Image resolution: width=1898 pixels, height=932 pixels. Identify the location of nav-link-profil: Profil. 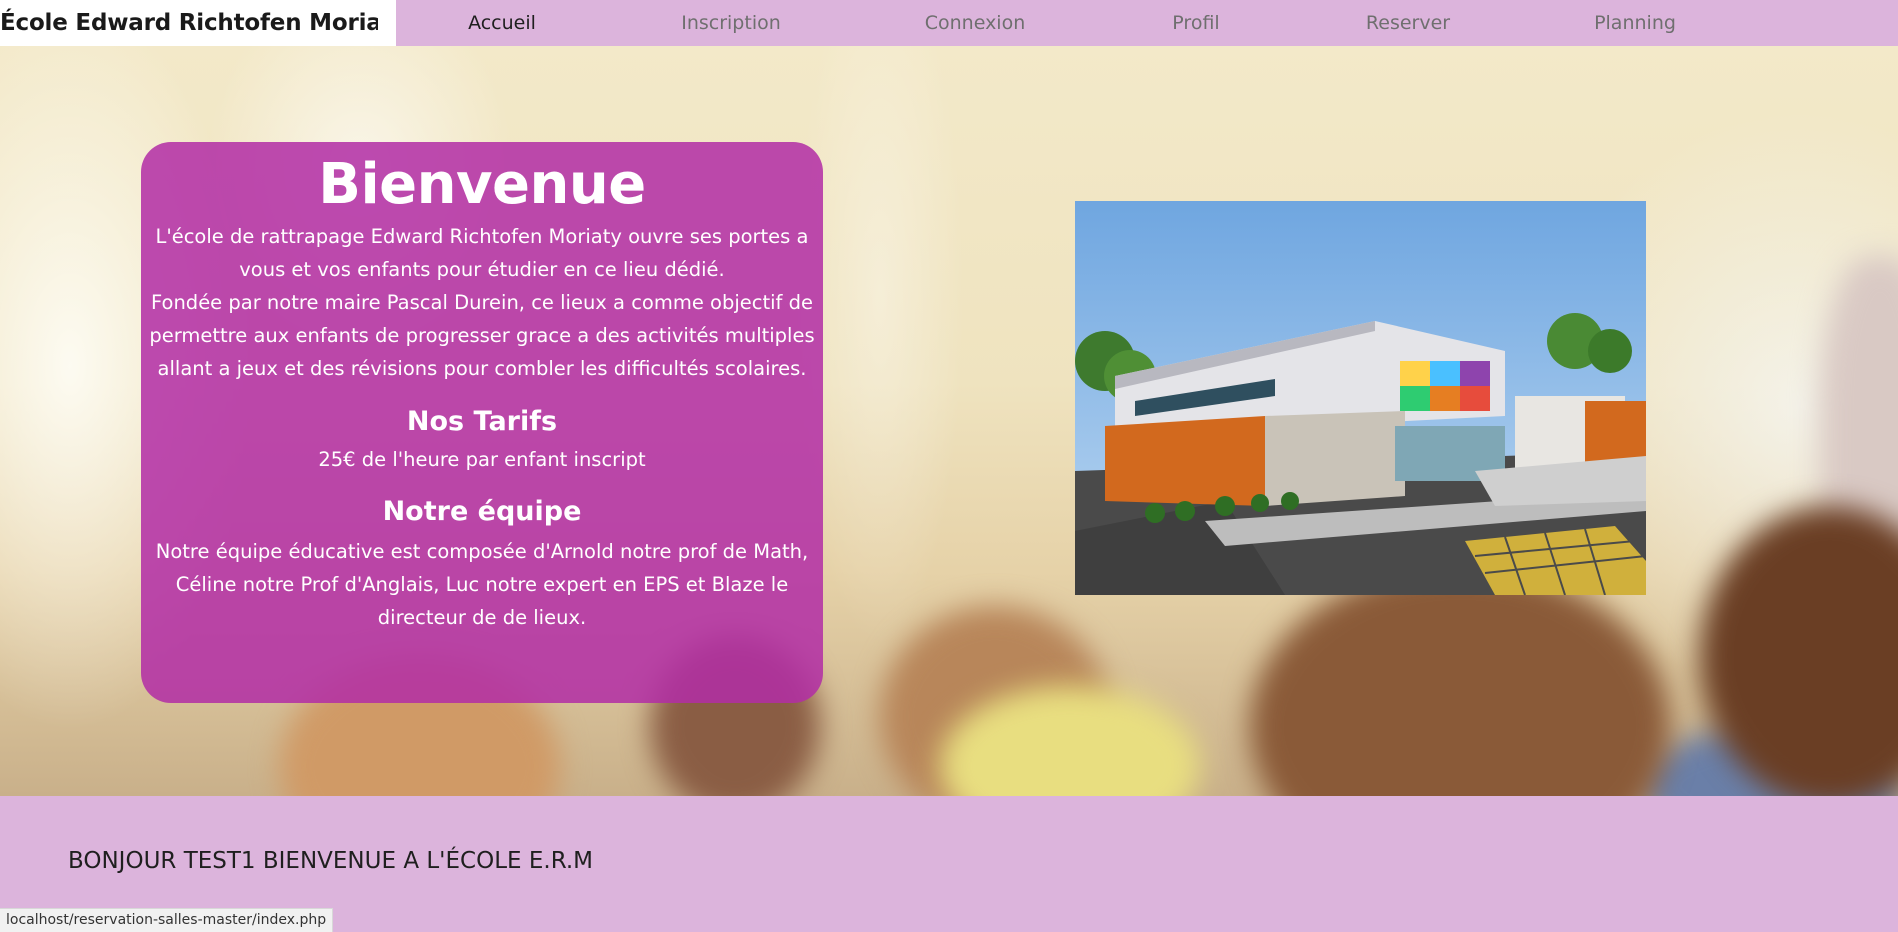
(1195, 23).